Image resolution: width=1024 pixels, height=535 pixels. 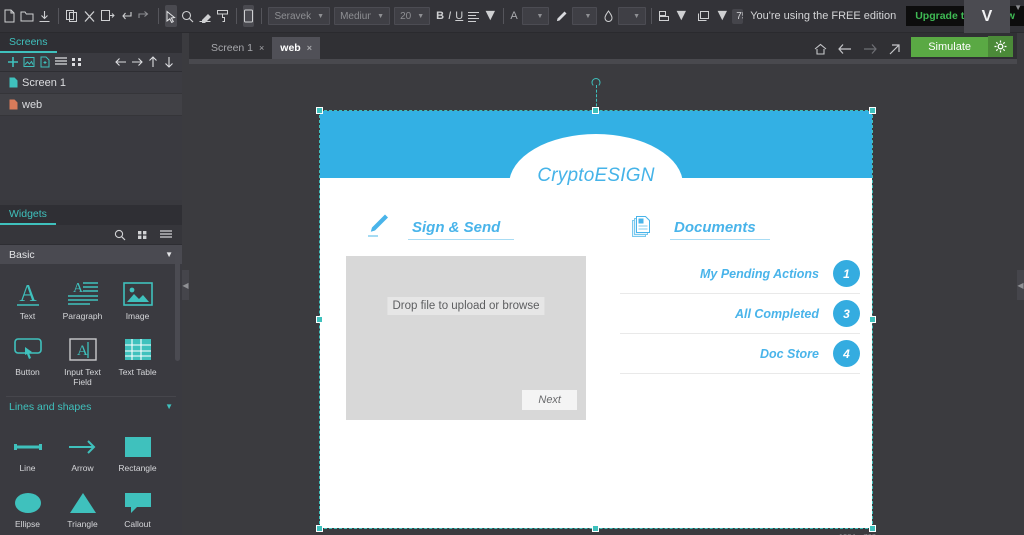 What do you see at coordinates (9, 16) in the screenshot?
I see `new-file-icon` at bounding box center [9, 16].